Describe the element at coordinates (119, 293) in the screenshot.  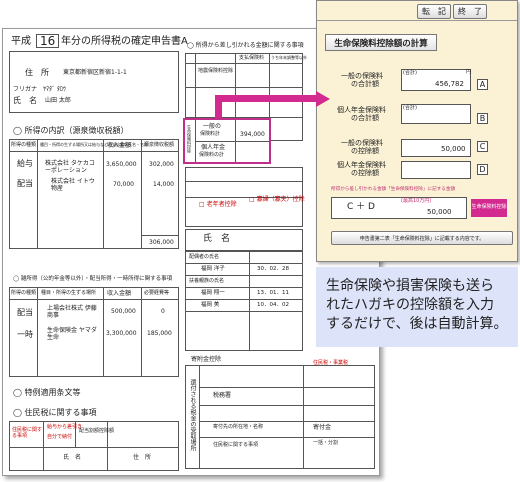
I see `special-col-amount: 収入金額` at that location.